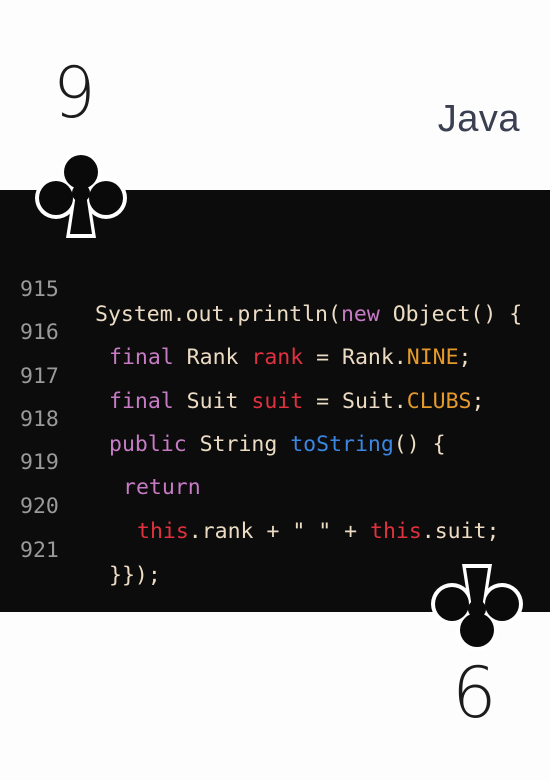 The image size is (550, 780). What do you see at coordinates (478, 119) in the screenshot?
I see `language-label: Java` at bounding box center [478, 119].